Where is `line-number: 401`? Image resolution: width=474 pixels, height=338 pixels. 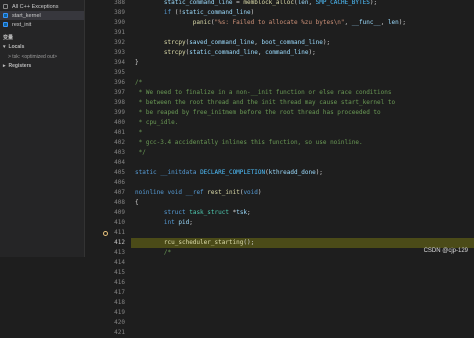
line-number: 401 is located at coordinates (119, 133).